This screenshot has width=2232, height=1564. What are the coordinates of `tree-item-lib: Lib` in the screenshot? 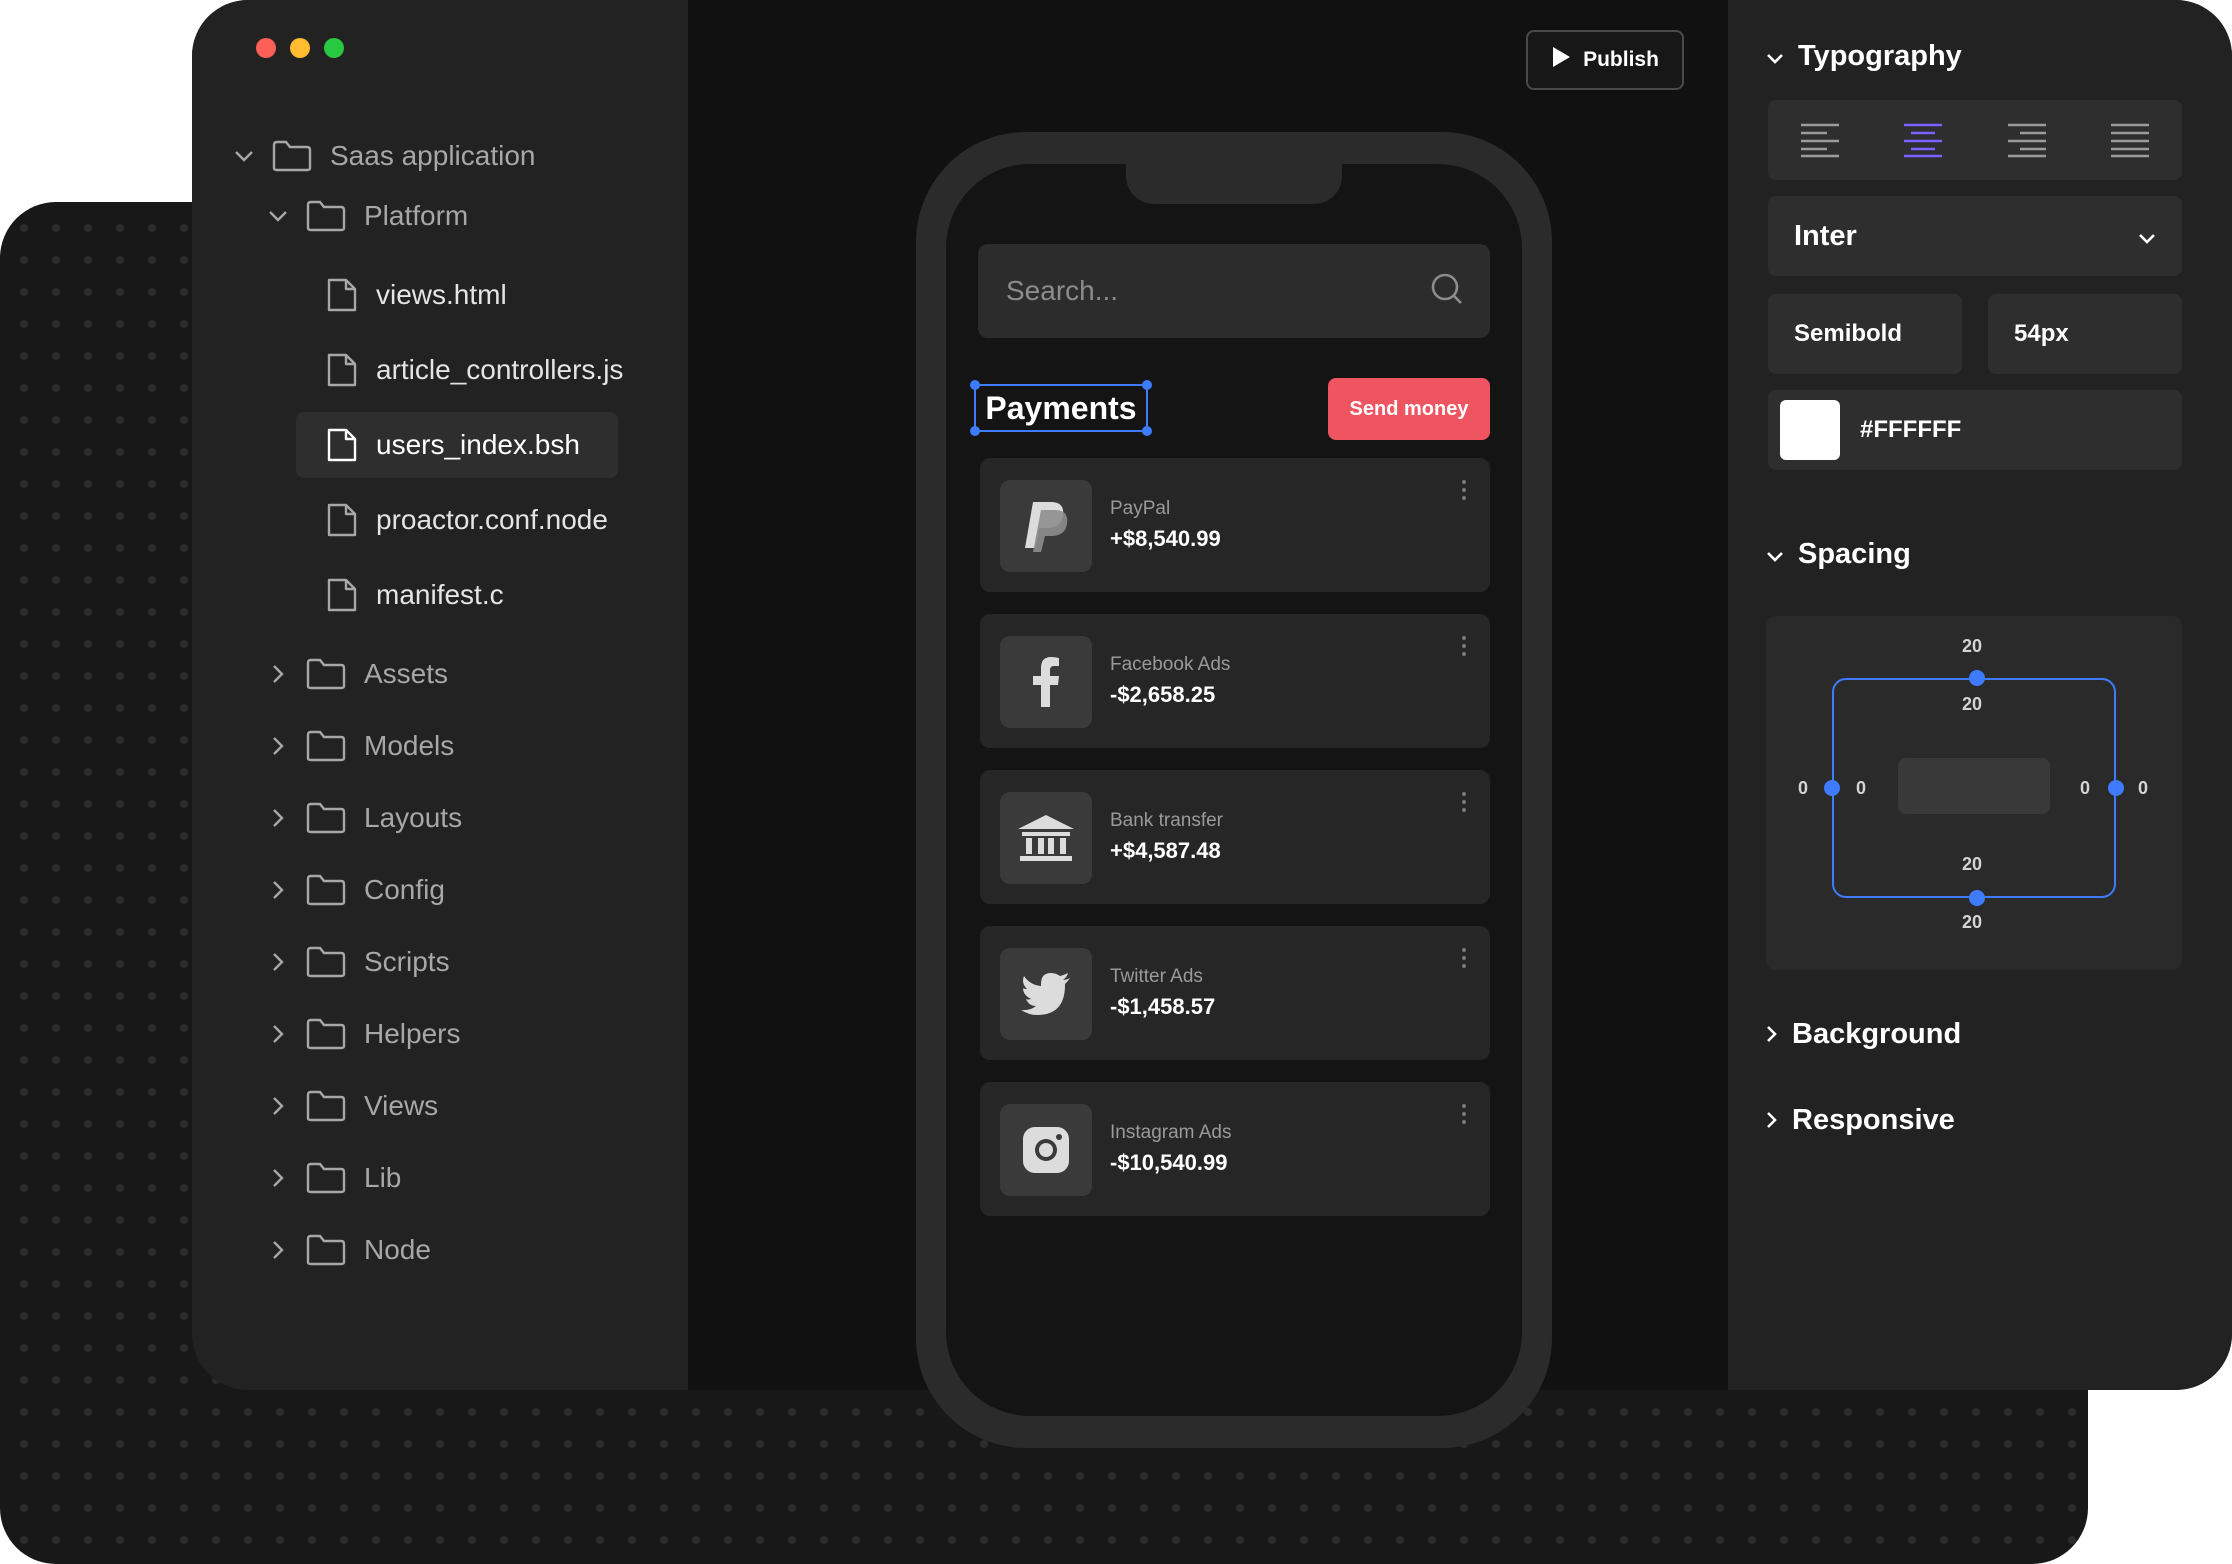 It's located at (331, 1178).